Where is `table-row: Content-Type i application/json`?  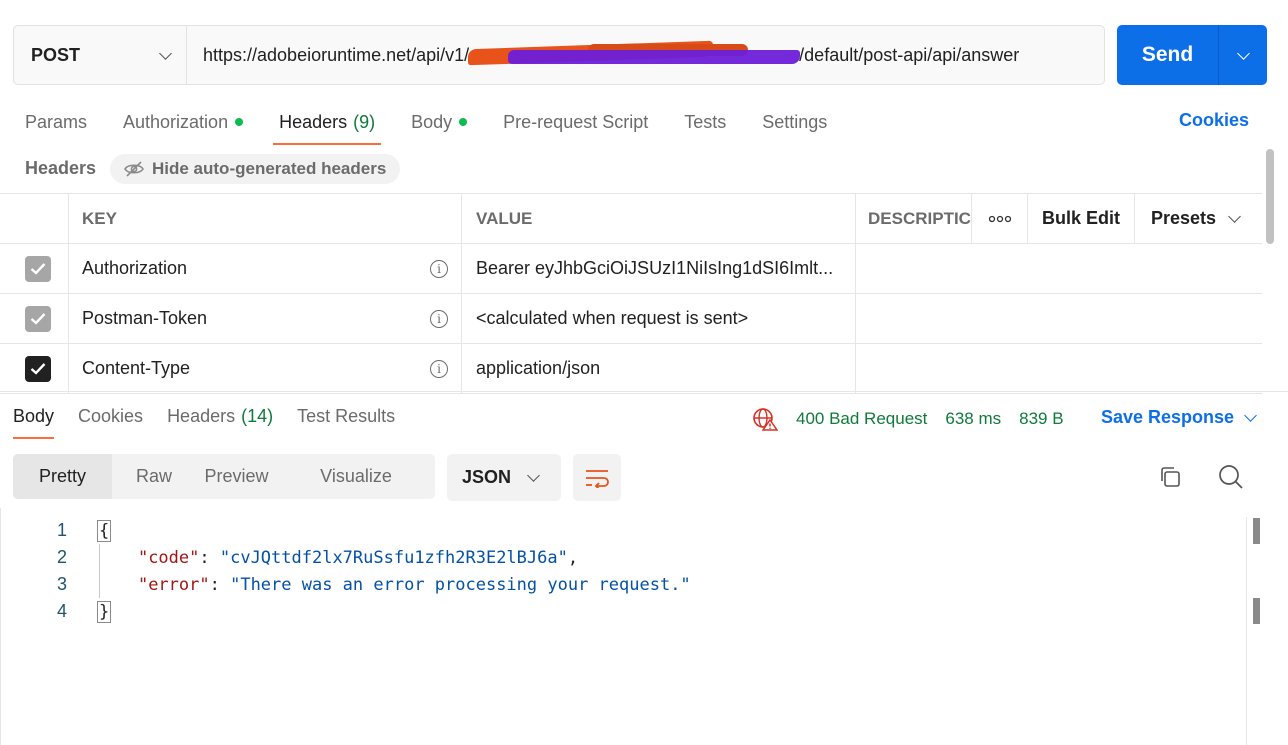 table-row: Content-Type i application/json is located at coordinates (631, 369).